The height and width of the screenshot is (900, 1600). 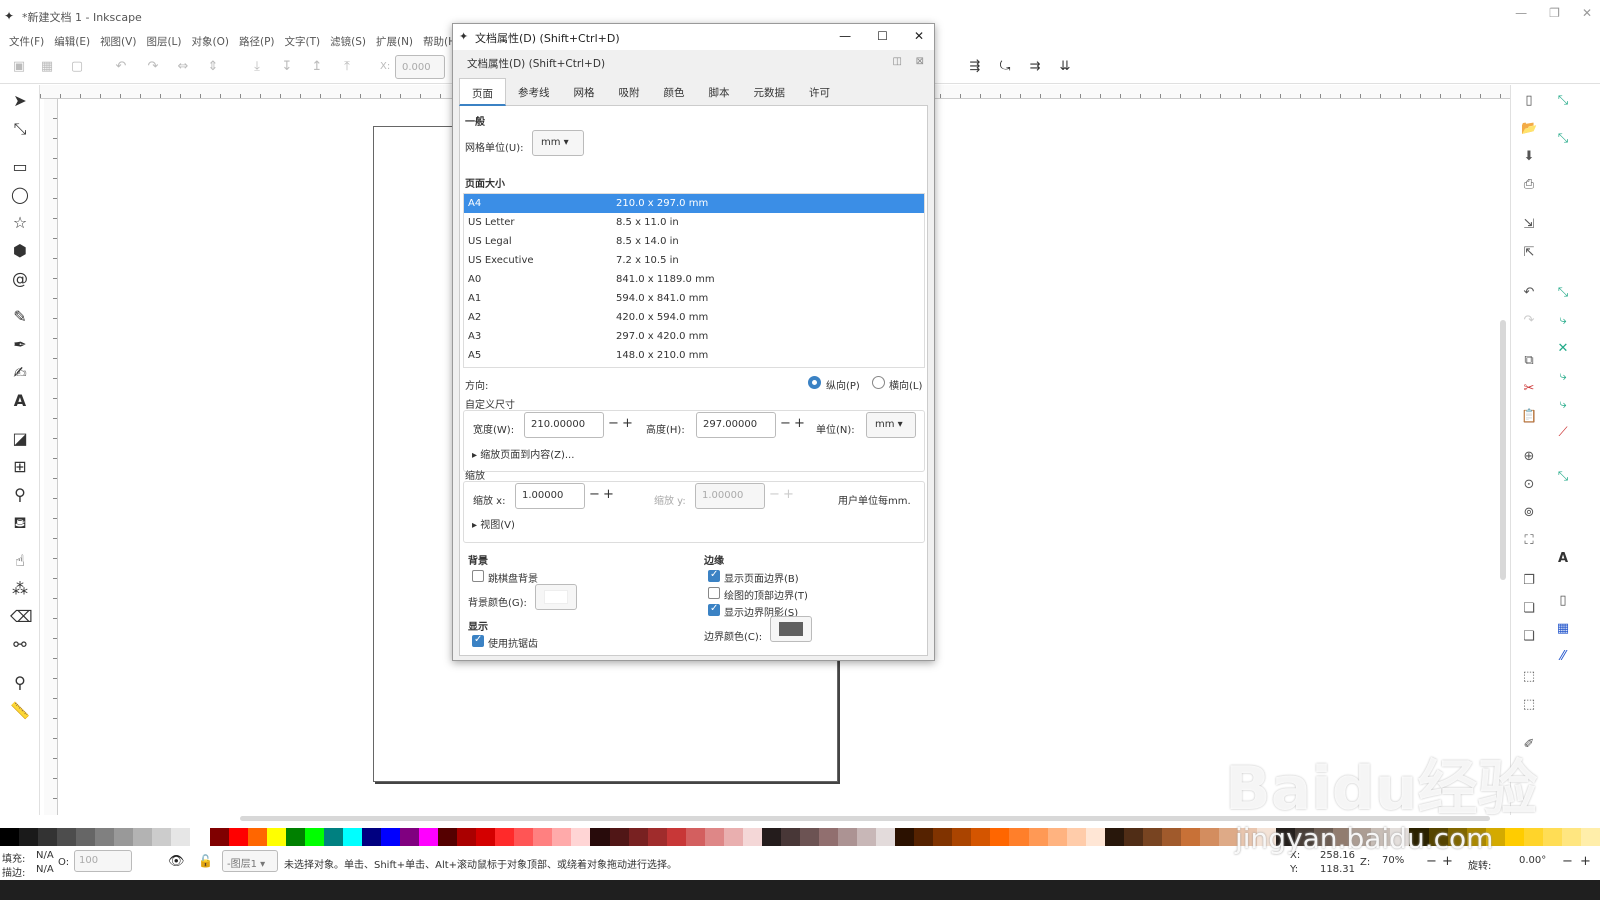 What do you see at coordinates (694, 298) in the screenshot?
I see `list-item: A1 594.0 x 841.0 mm` at bounding box center [694, 298].